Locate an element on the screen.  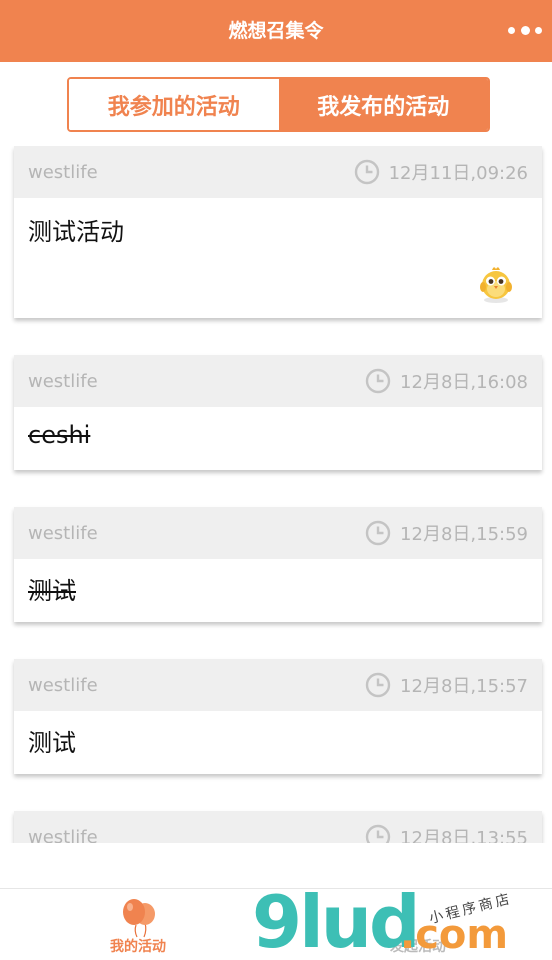
activity-card: westlife 12月8日,15:59 测试 is located at coordinates (278, 564).